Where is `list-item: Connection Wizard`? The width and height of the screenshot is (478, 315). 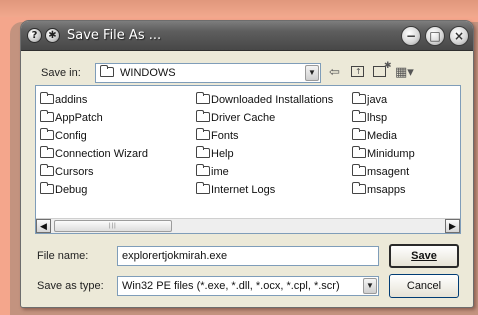
list-item: Connection Wizard is located at coordinates (94, 153).